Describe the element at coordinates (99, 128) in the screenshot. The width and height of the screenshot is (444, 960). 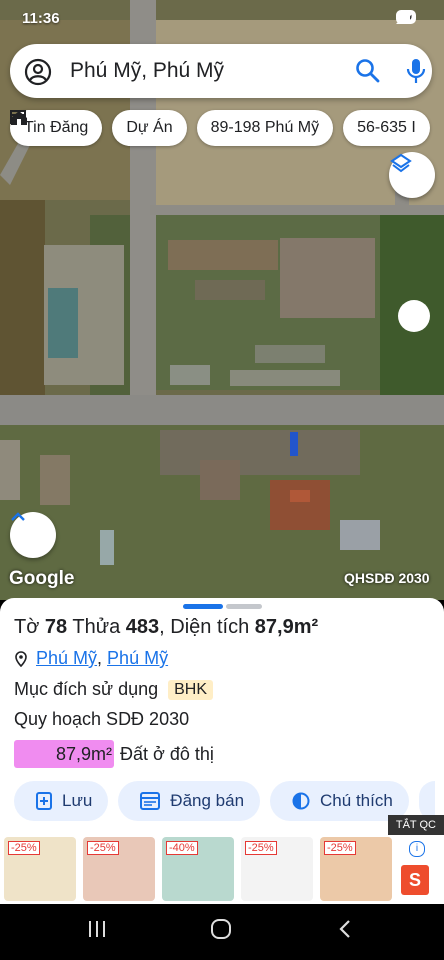
I see `chip-du-an: Dự Án` at that location.